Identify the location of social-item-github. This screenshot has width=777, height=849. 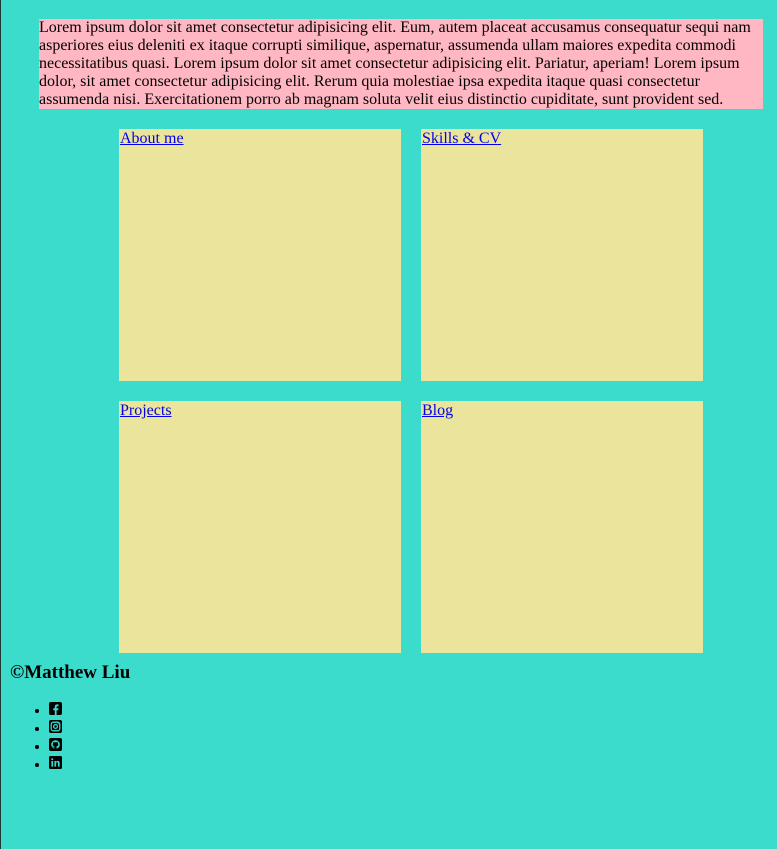
(55, 746).